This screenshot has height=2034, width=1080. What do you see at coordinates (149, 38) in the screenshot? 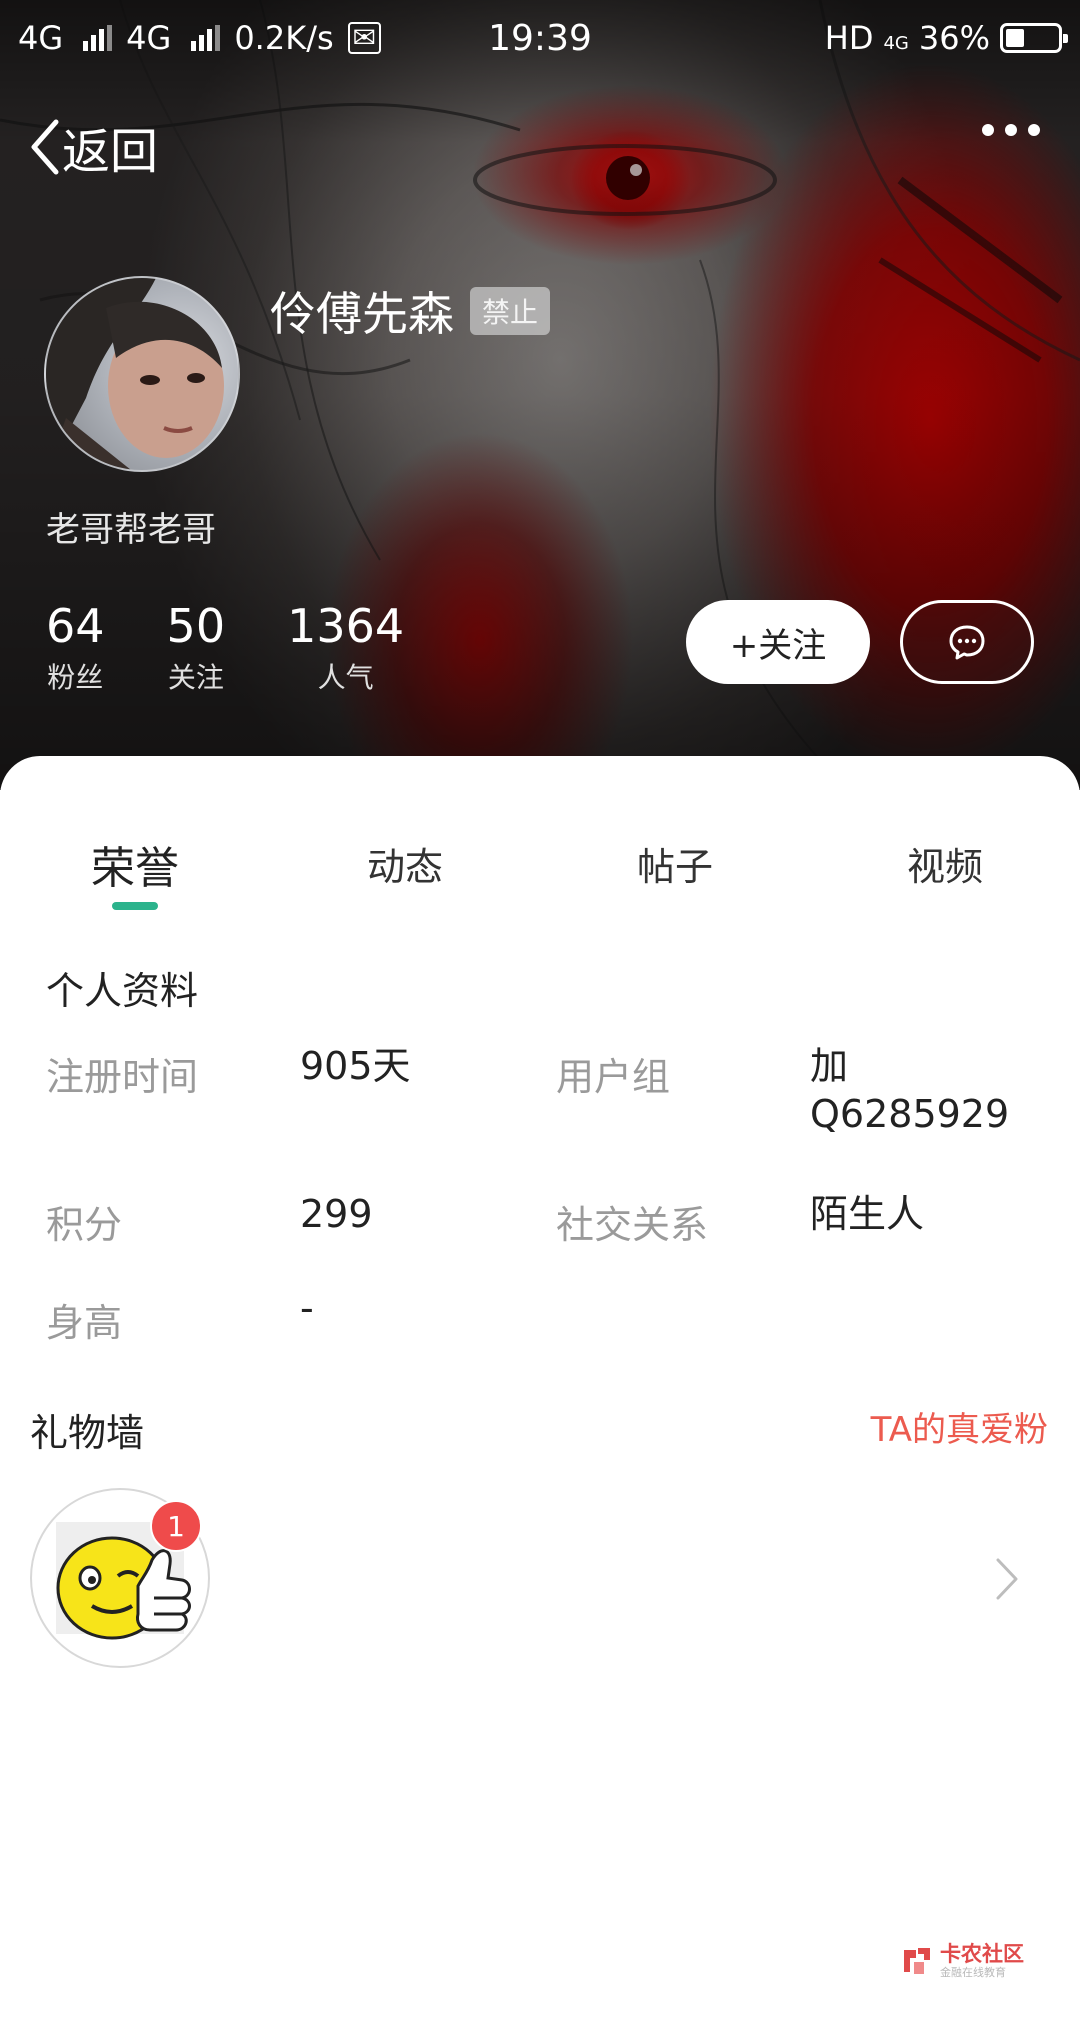
I see `network-label-2: 4G` at bounding box center [149, 38].